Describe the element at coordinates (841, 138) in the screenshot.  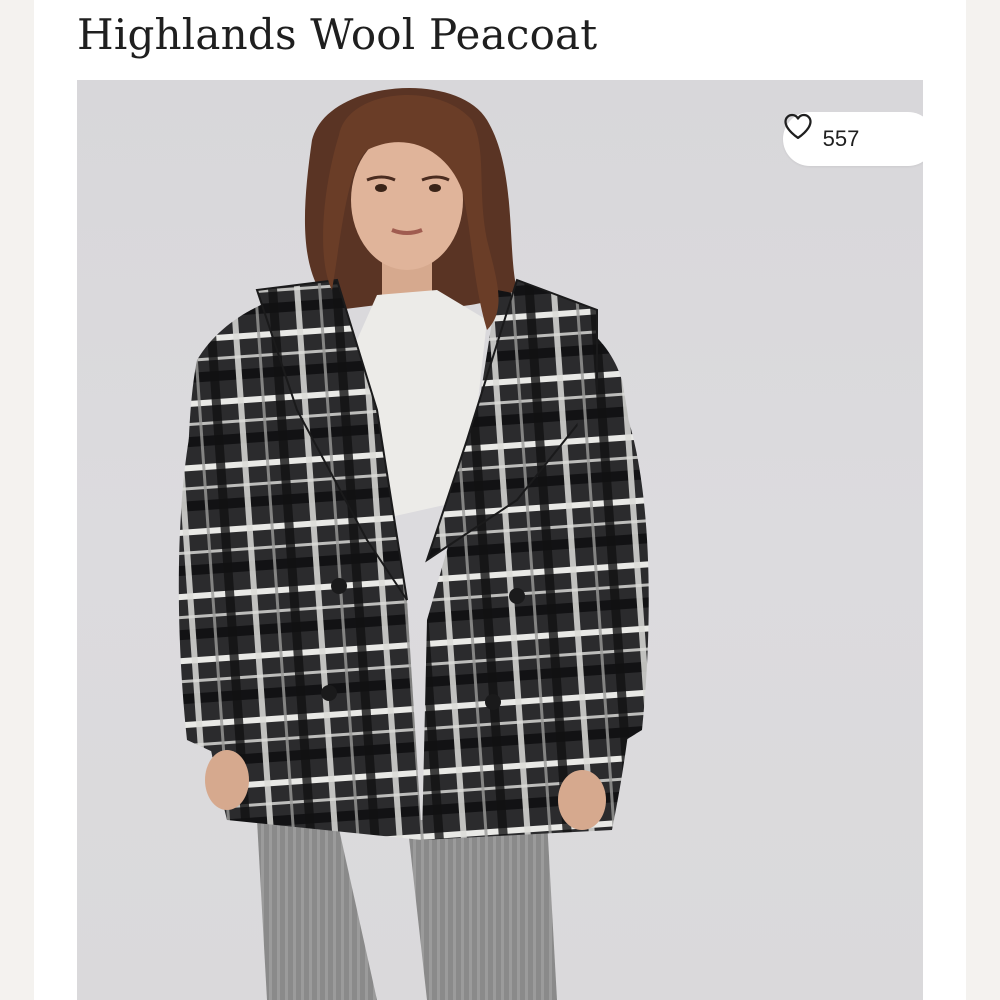
I see `like-count: 557` at that location.